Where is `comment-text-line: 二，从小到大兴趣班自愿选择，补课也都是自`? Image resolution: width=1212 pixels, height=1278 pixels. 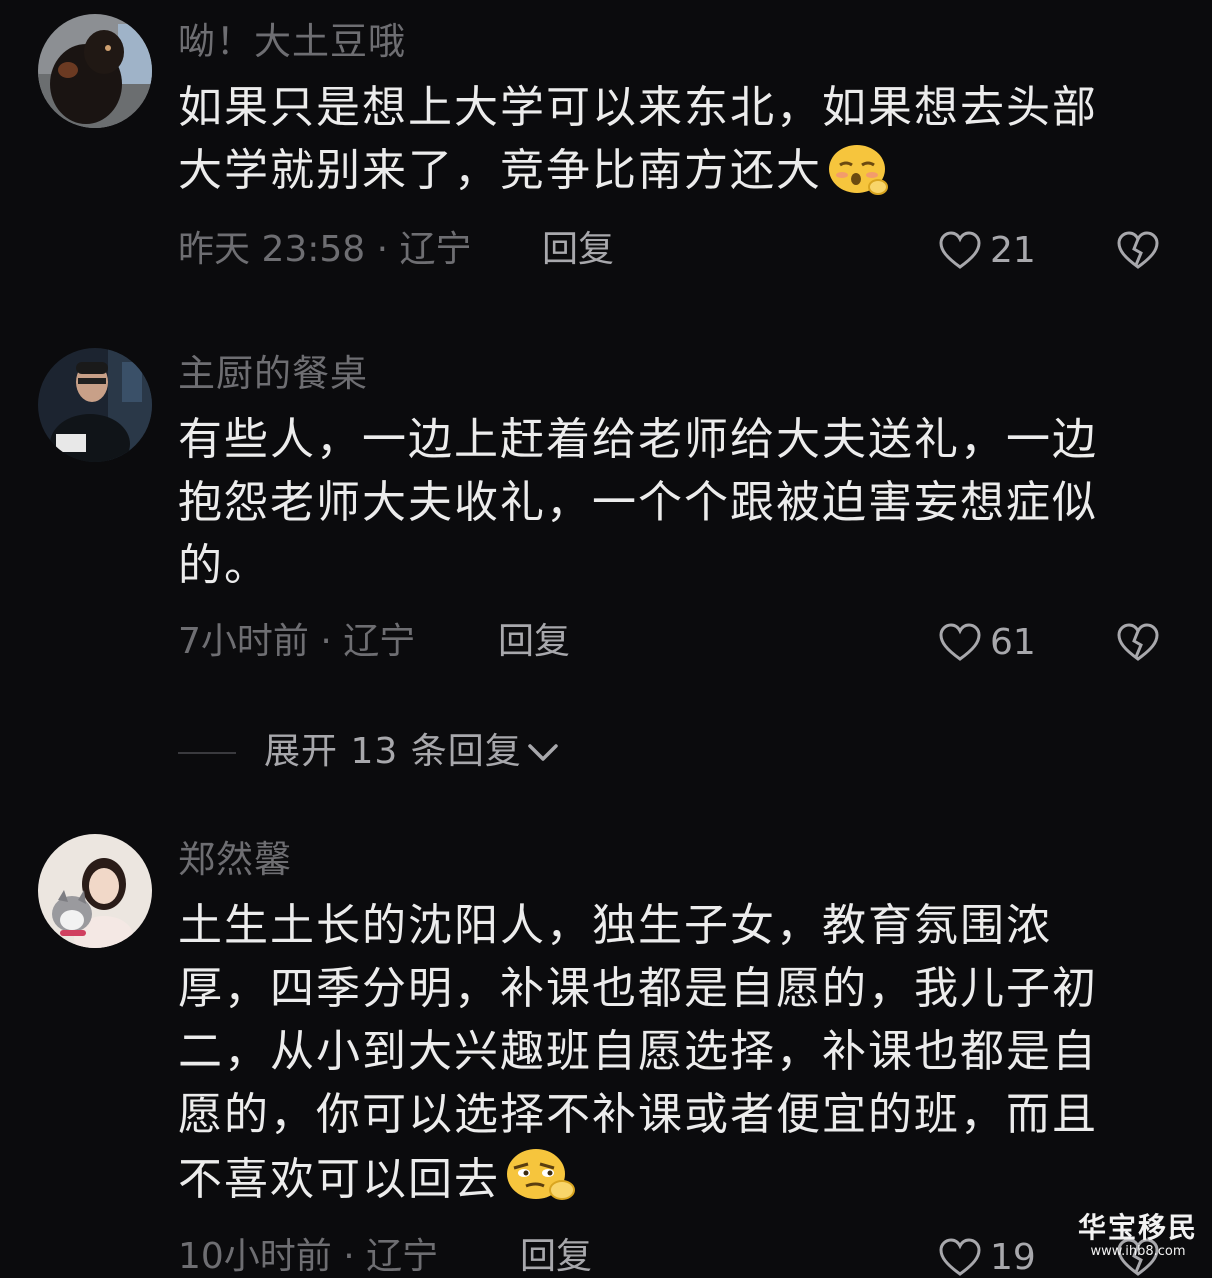 comment-text-line: 二，从小到大兴趣班自愿选择，补课也都是自 is located at coordinates (638, 1051).